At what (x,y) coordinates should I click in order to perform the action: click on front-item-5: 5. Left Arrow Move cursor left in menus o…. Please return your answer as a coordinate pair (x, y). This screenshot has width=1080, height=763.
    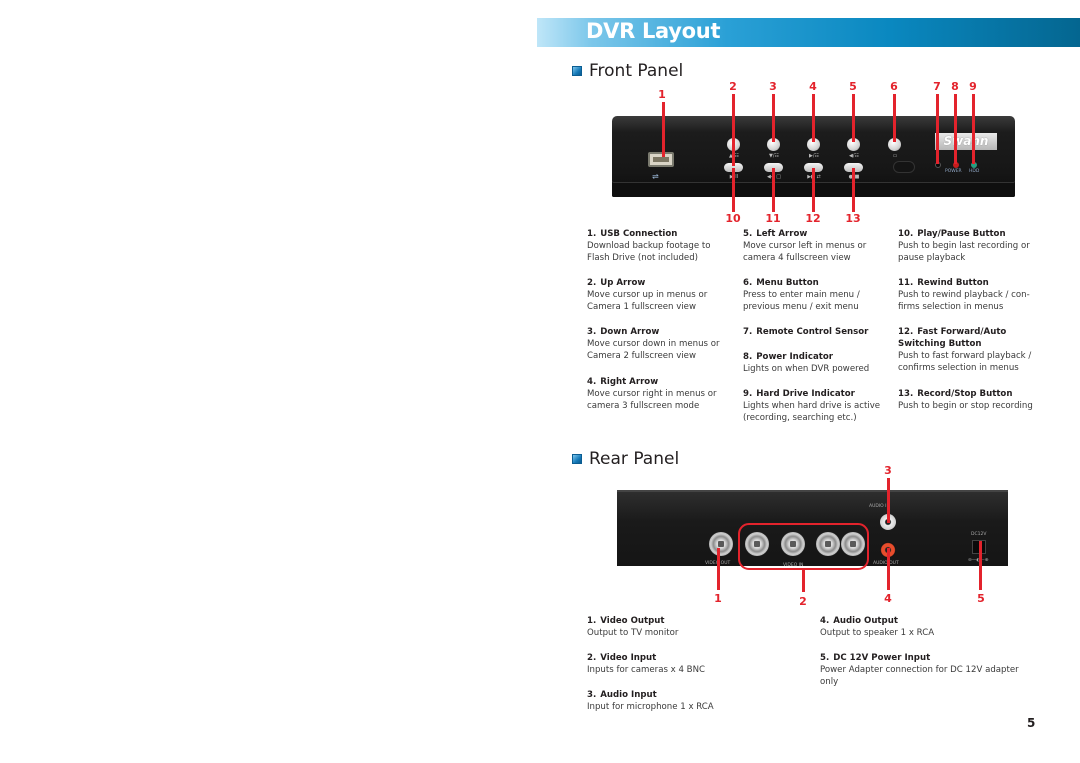
    Looking at the image, I should click on (805, 246).